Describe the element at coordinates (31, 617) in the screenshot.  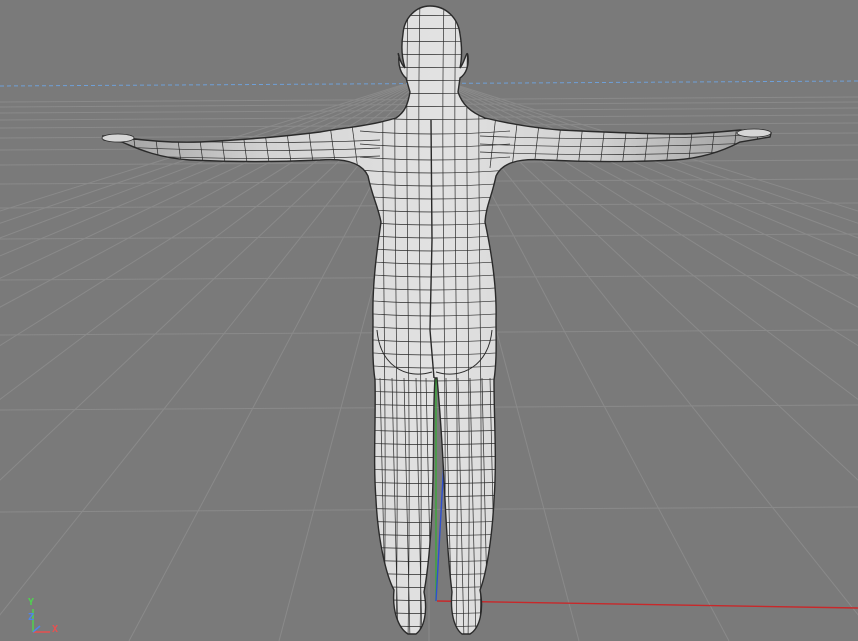
I see `gizmo-z-label: Z` at that location.